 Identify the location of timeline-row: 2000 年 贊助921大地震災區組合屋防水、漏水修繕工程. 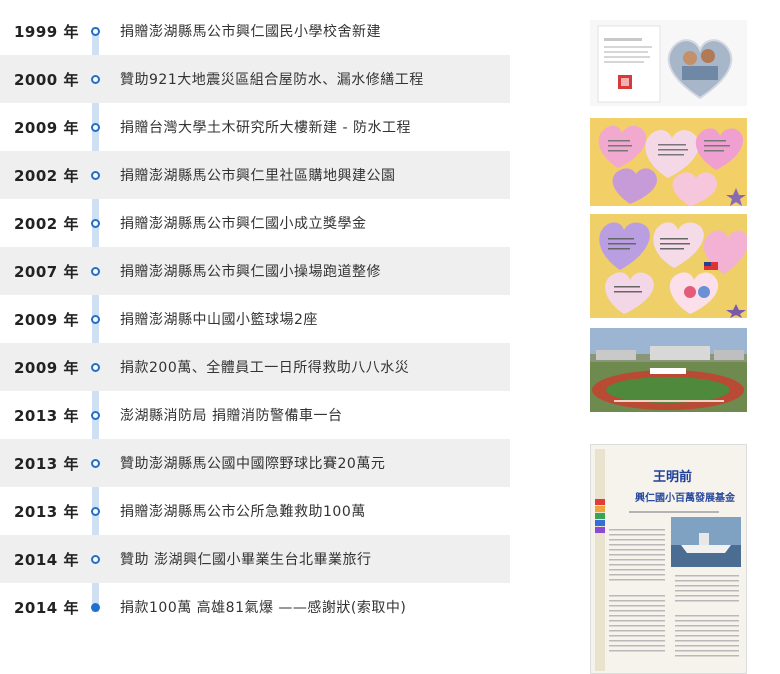
(255, 79).